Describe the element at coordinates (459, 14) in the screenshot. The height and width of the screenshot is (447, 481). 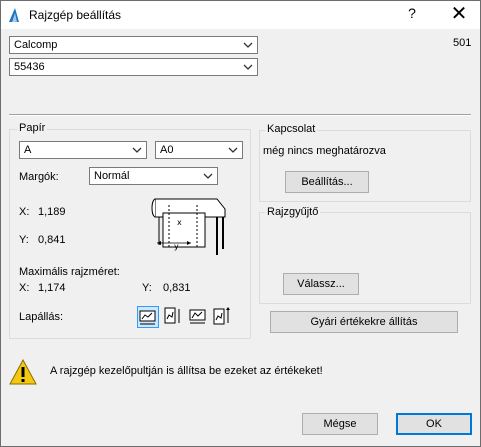
I see `close-button: ✕` at that location.